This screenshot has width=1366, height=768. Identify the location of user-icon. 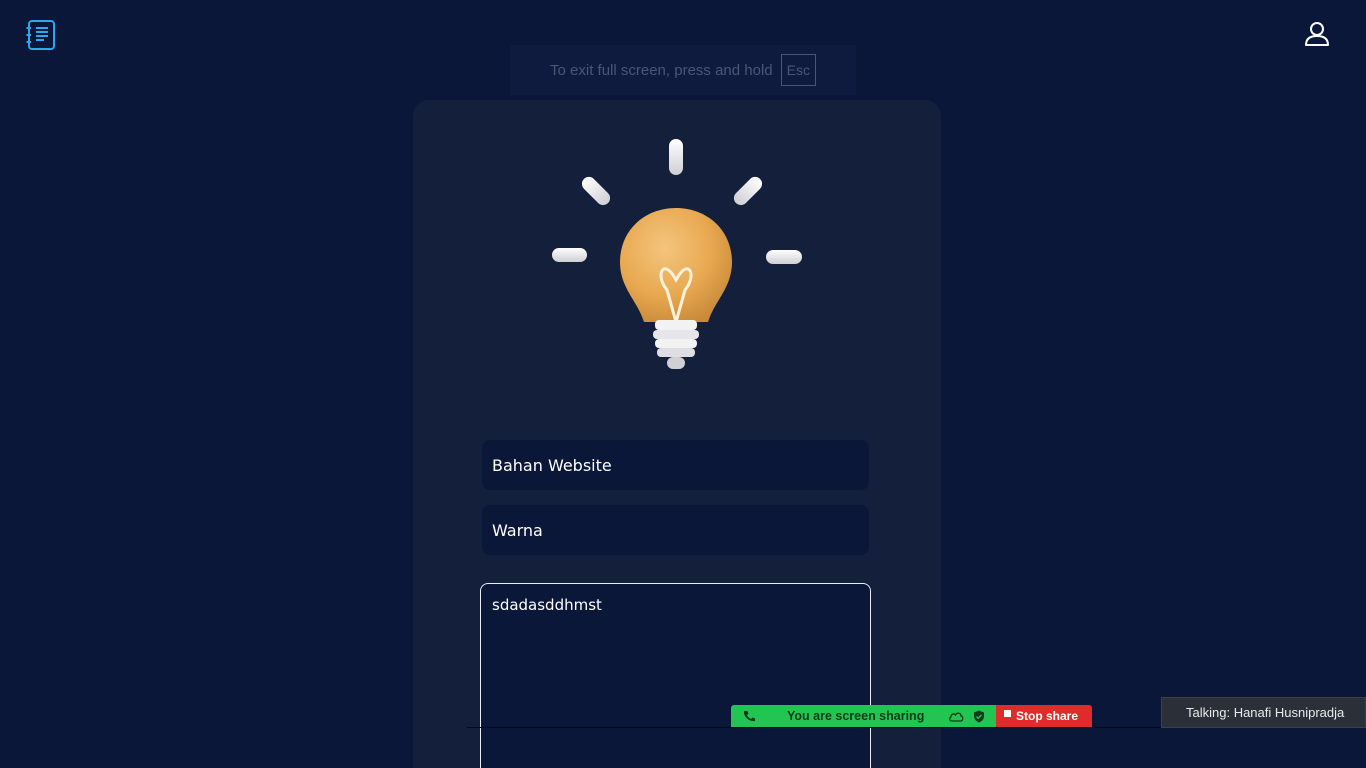
(1317, 34).